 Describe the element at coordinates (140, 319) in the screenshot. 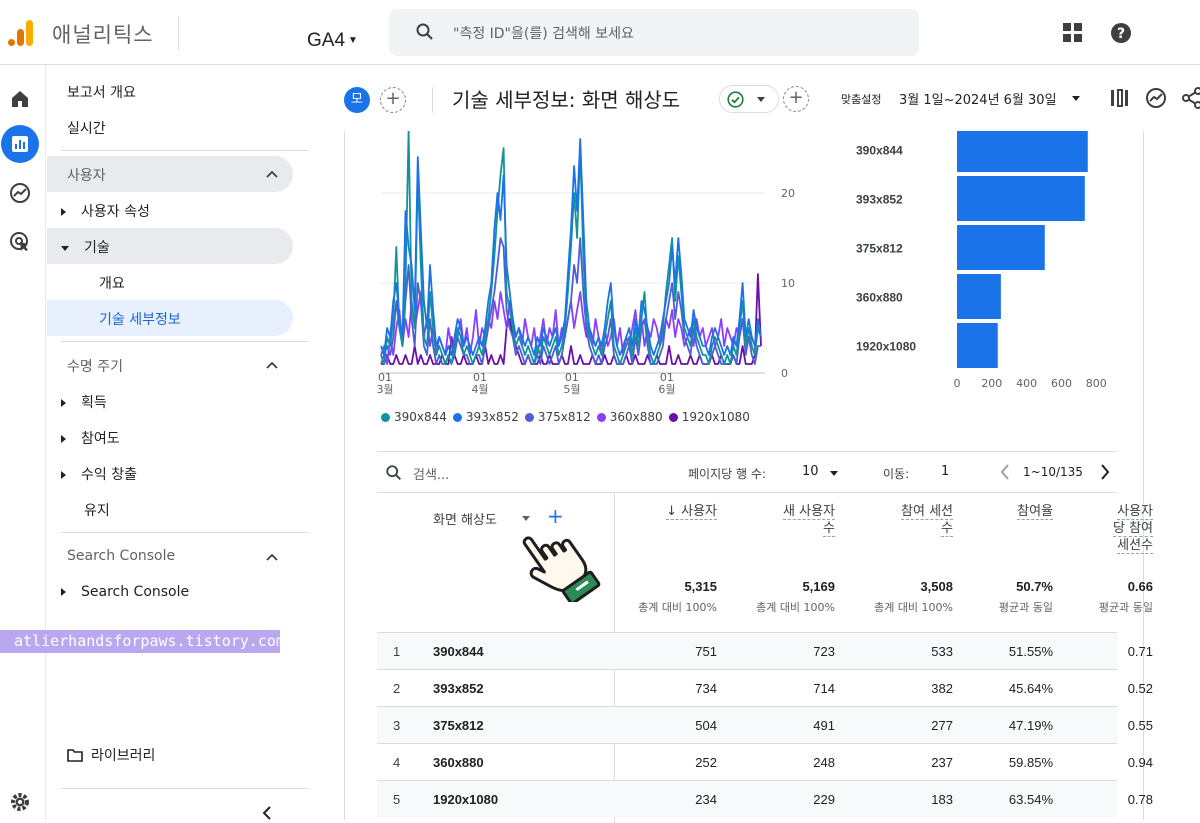

I see `sidebar-item-tech-detail: 기술 세부정보` at that location.